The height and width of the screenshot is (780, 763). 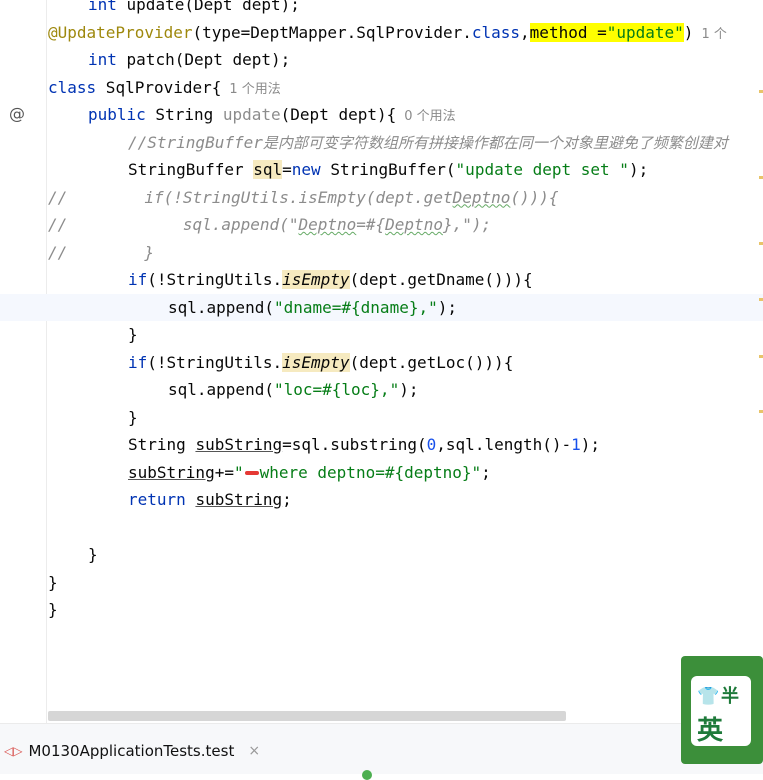 I want to click on status-indicator, so click(x=367, y=775).